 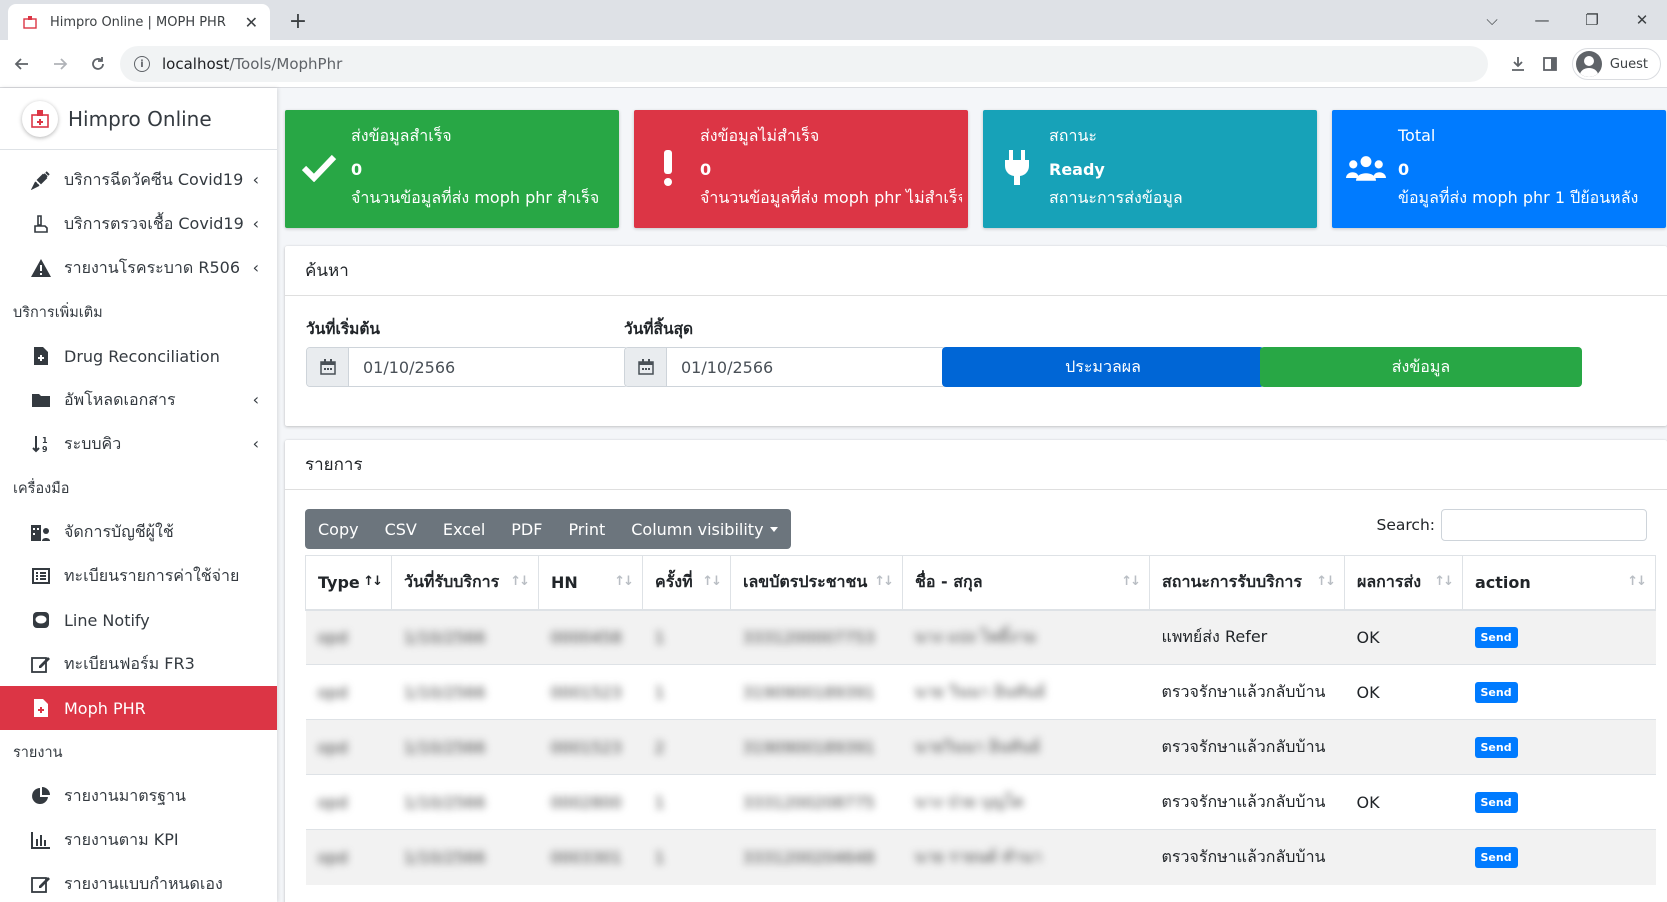 What do you see at coordinates (833, 20) in the screenshot?
I see `browser-tabstrip: Himpro Online | MOPH PHR ✕ + ⌵ — ❐ ✕` at bounding box center [833, 20].